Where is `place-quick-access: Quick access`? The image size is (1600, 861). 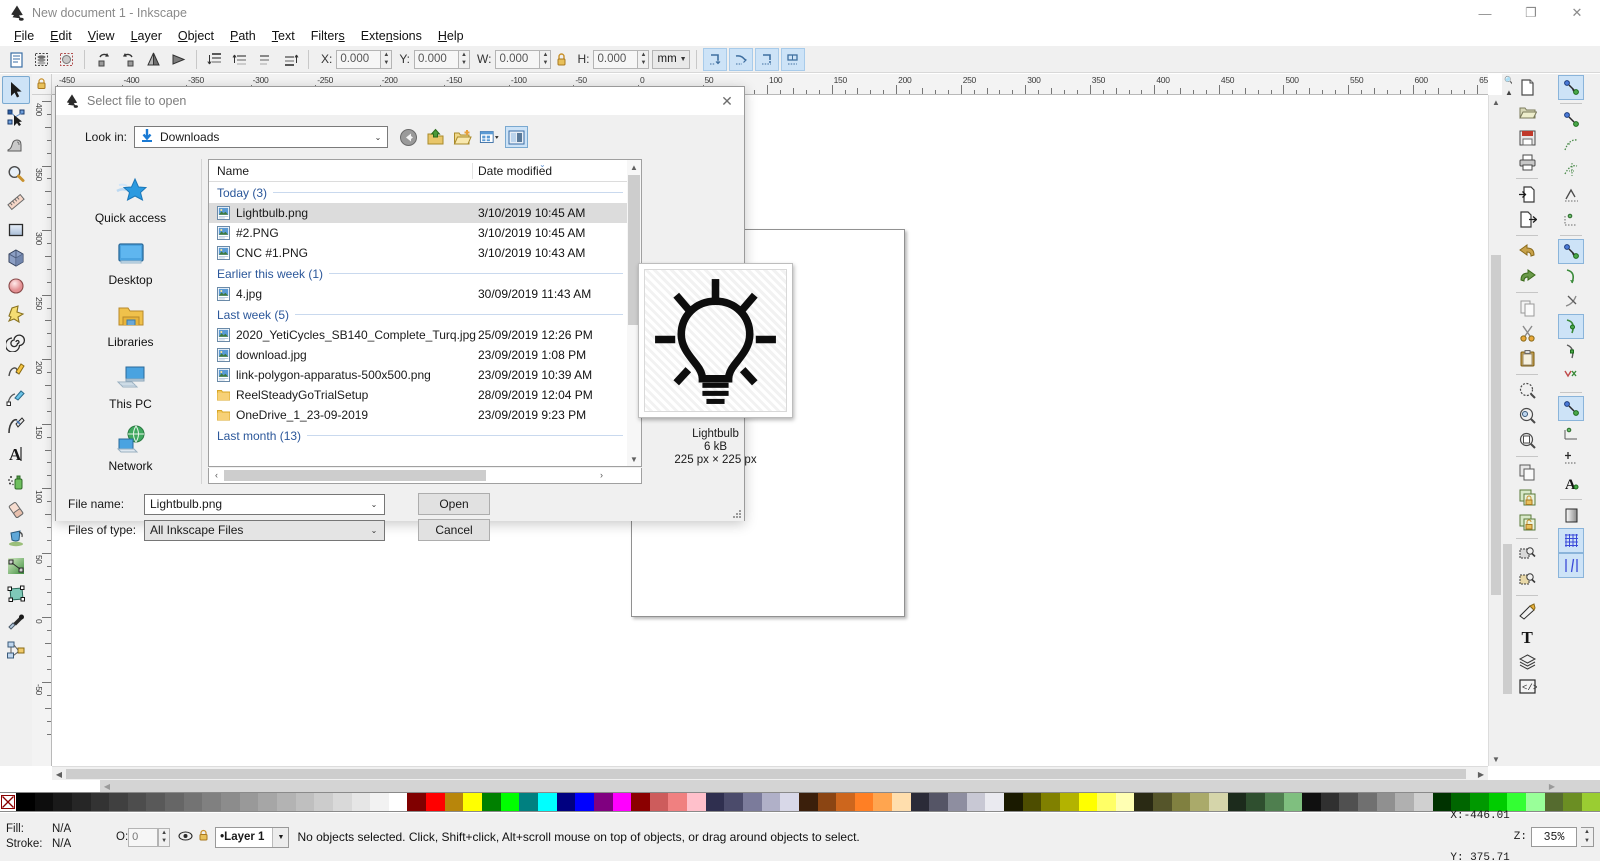 place-quick-access: Quick access is located at coordinates (131, 201).